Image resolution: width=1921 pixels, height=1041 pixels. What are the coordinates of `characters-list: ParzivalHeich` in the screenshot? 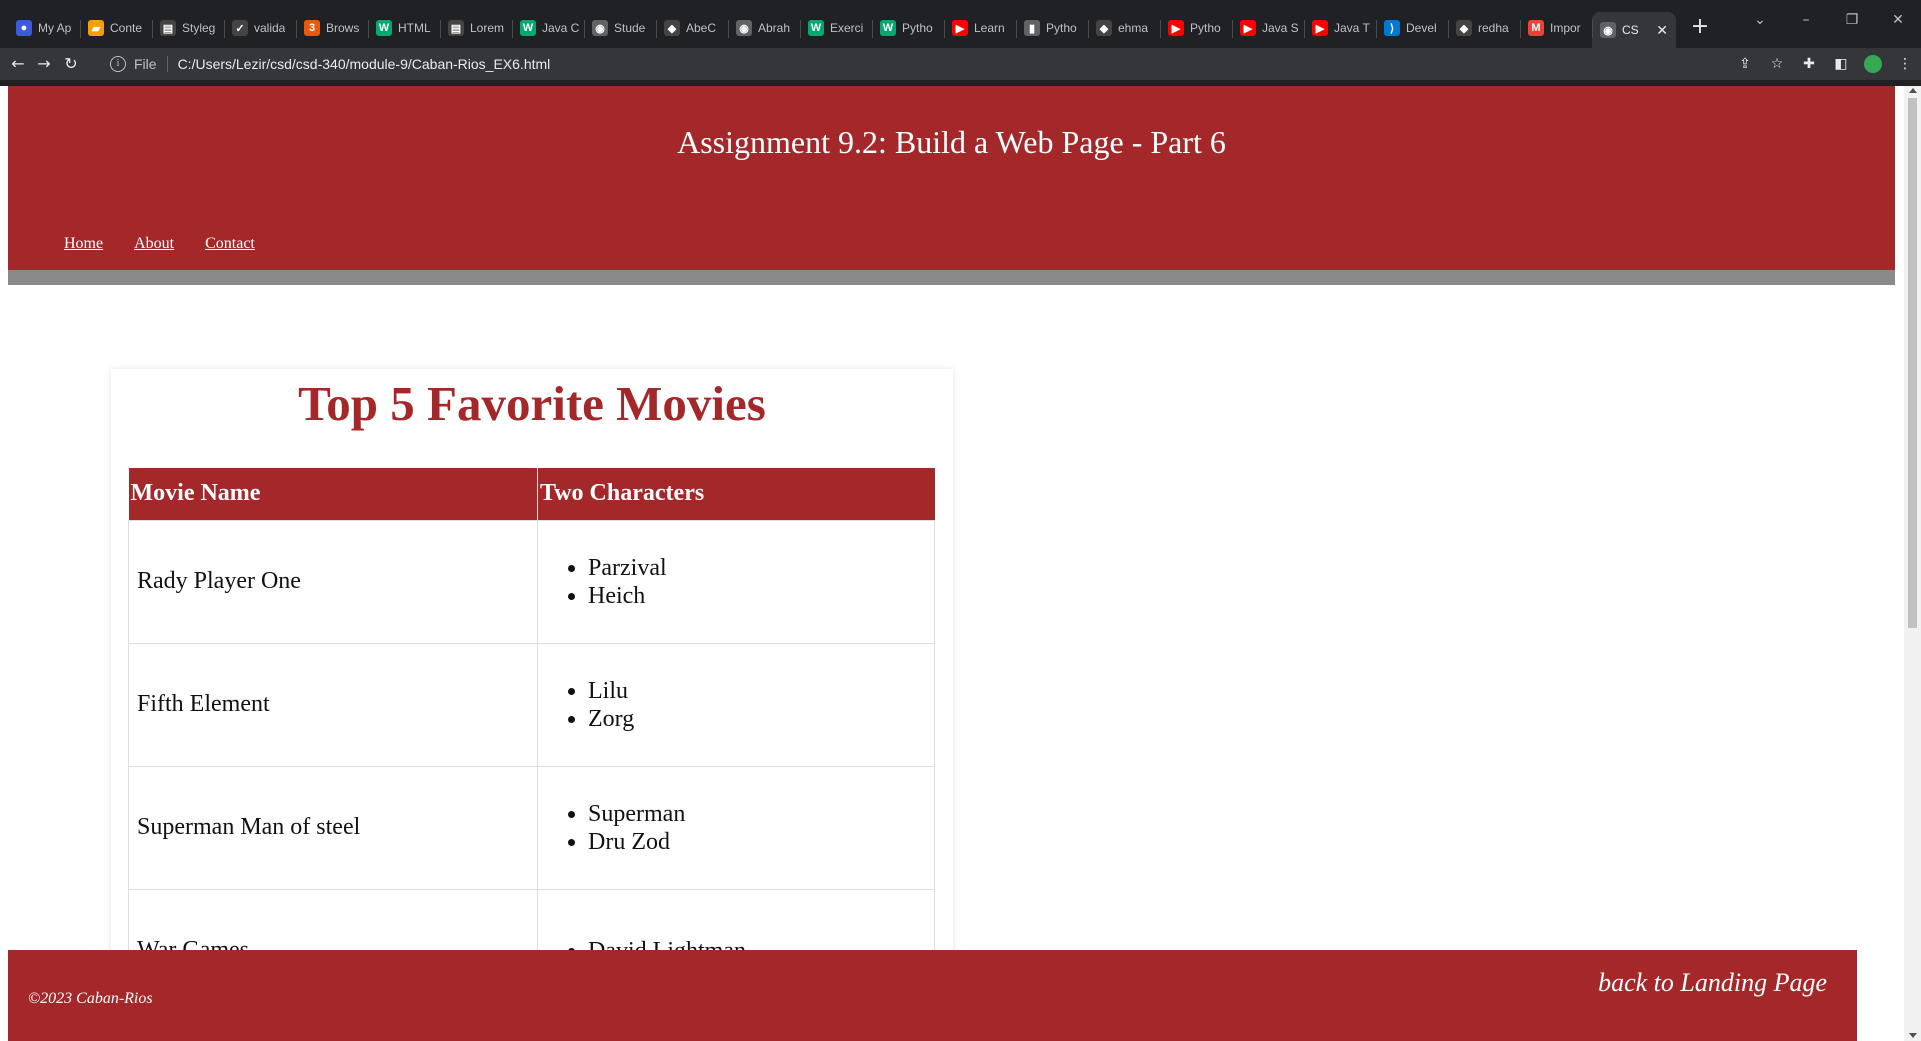 It's located at (749, 582).